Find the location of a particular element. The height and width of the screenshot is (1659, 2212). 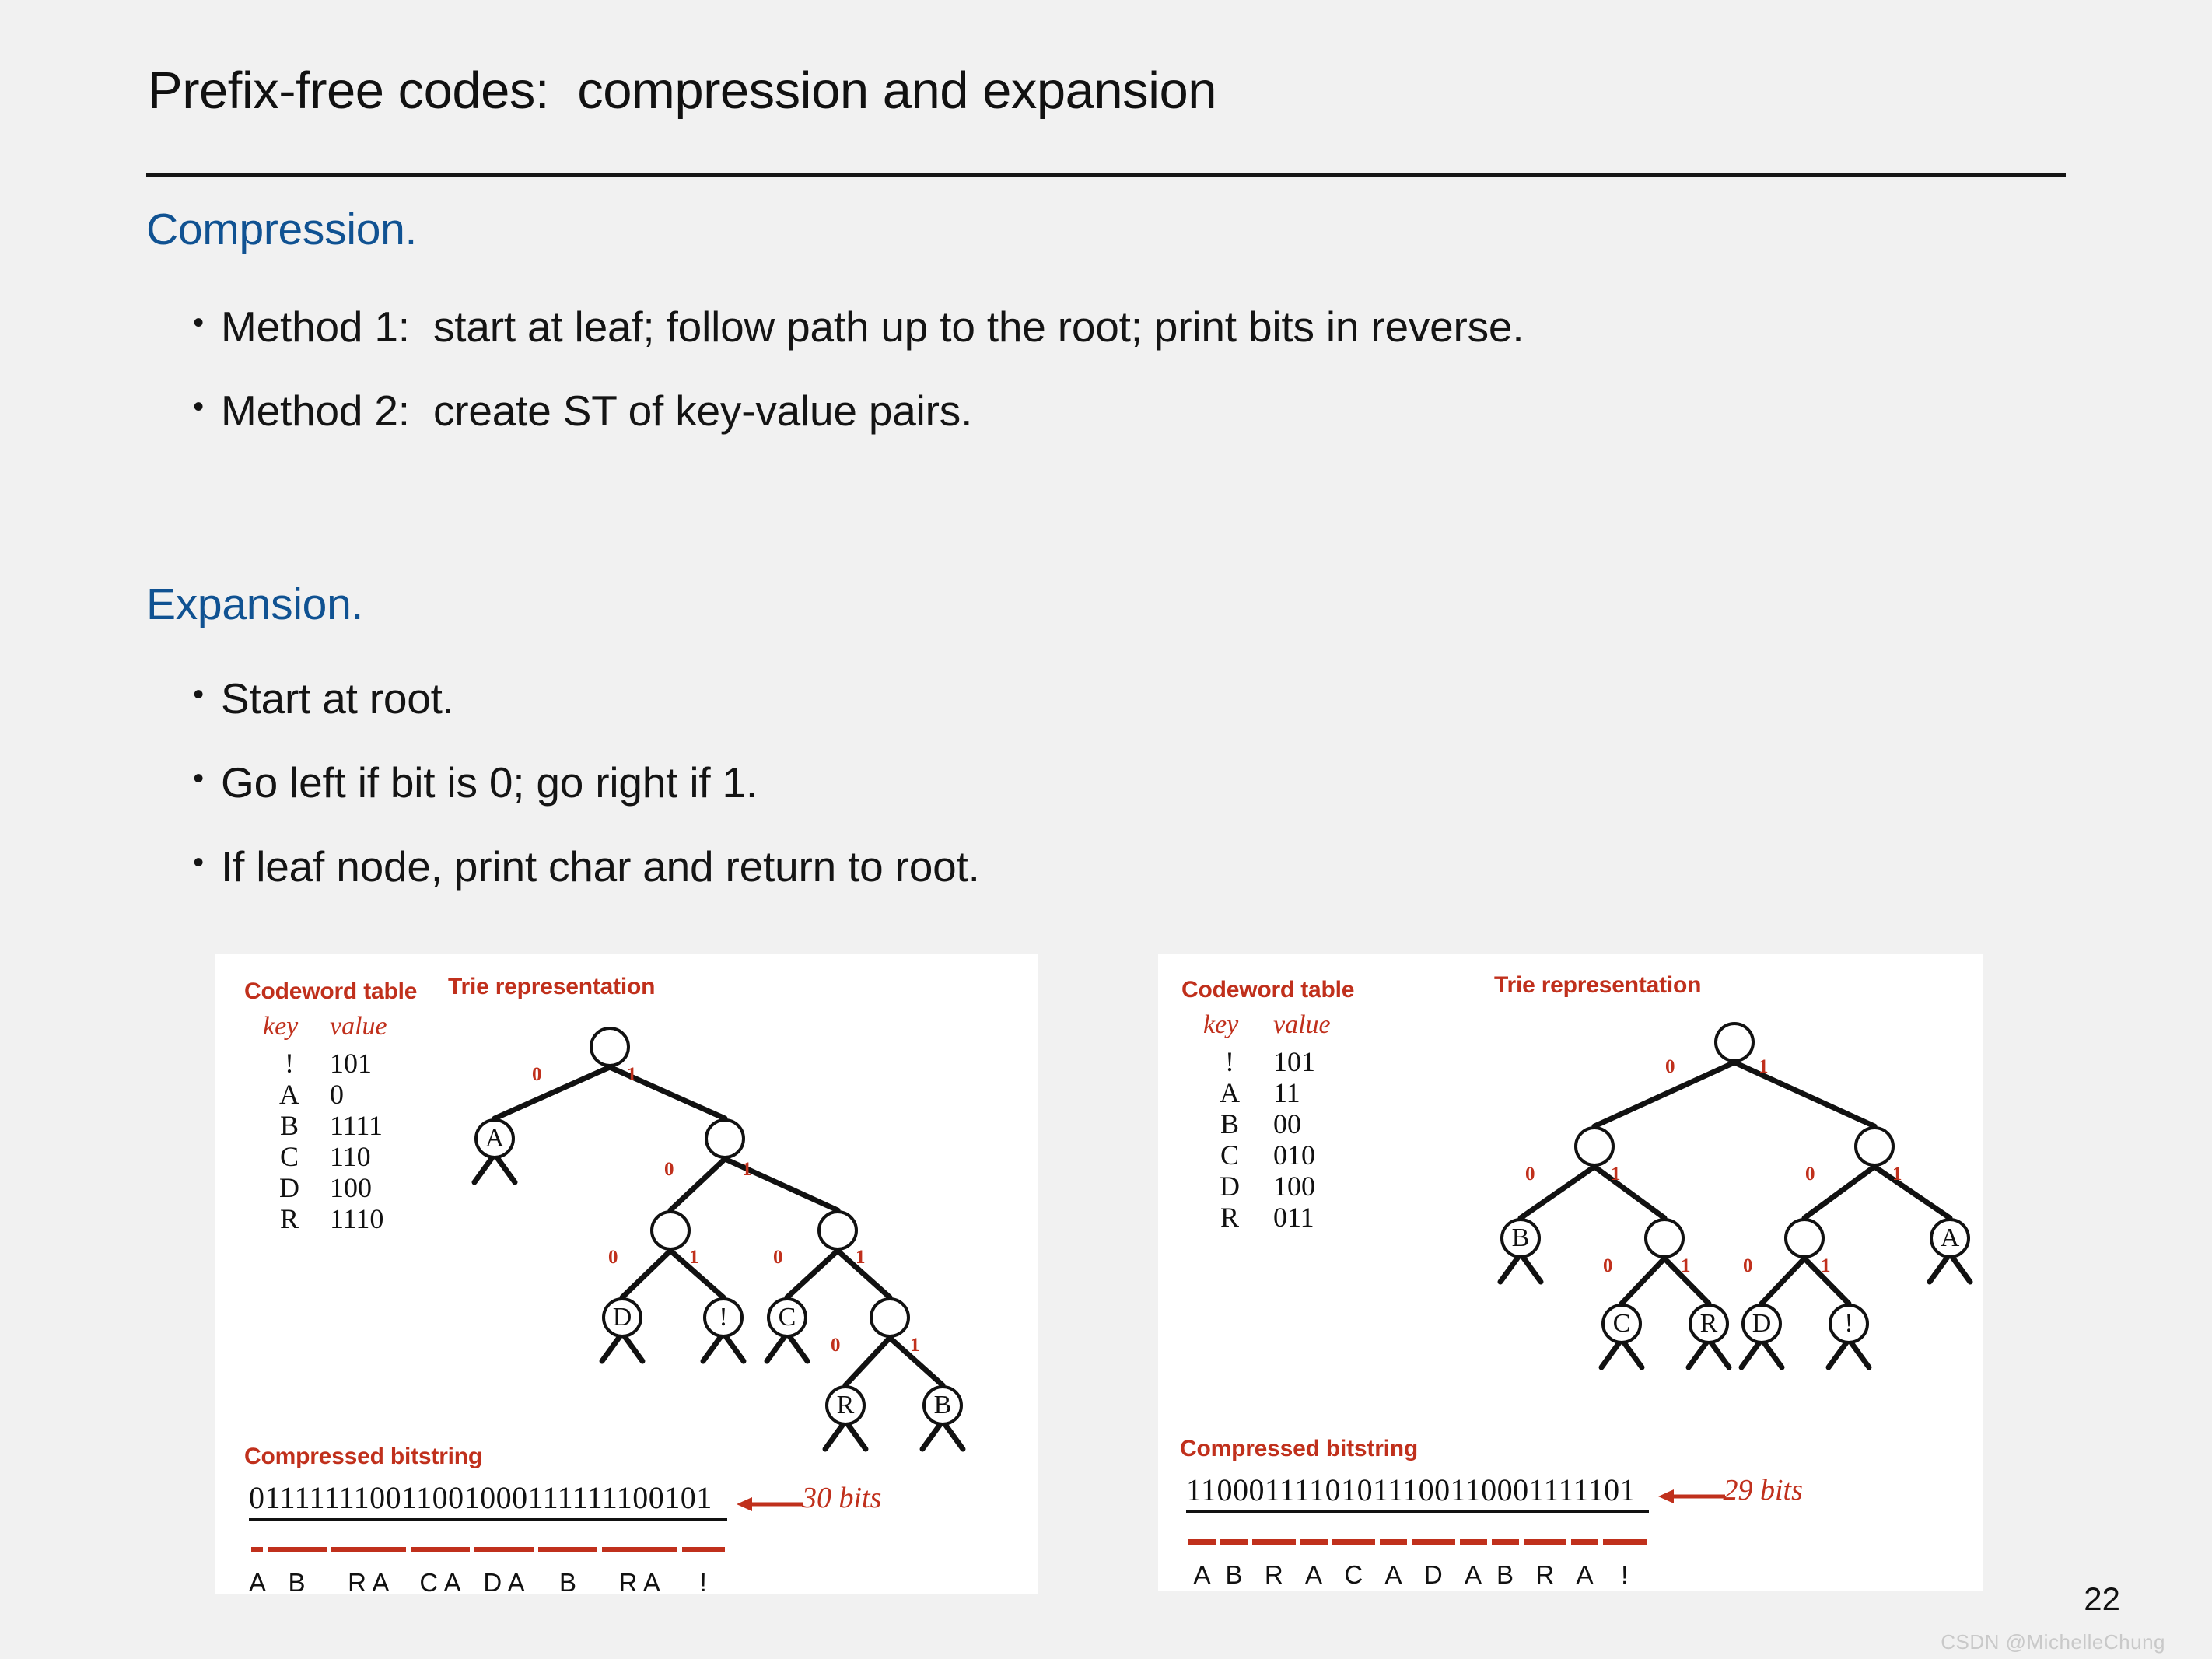

table-cell-value: 010 is located at coordinates (1294, 1155).